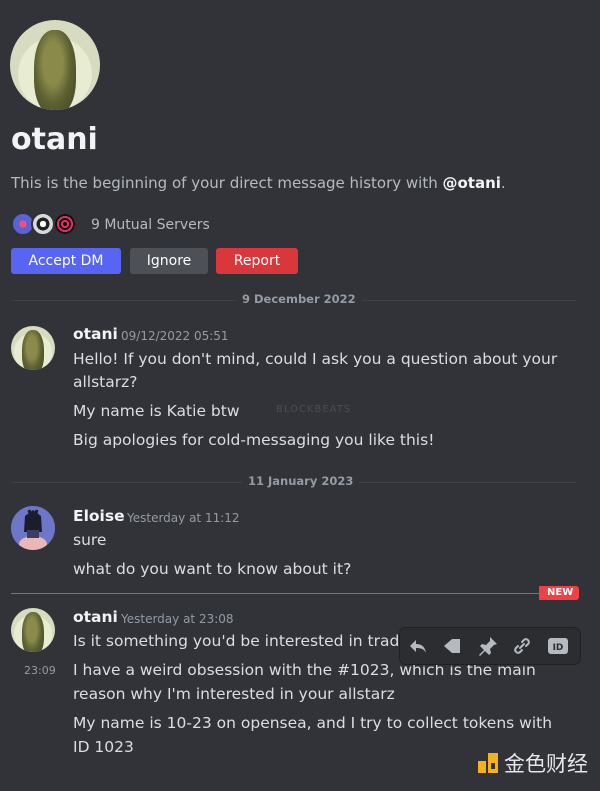  Describe the element at coordinates (522, 646) in the screenshot. I see `link-icon` at that location.